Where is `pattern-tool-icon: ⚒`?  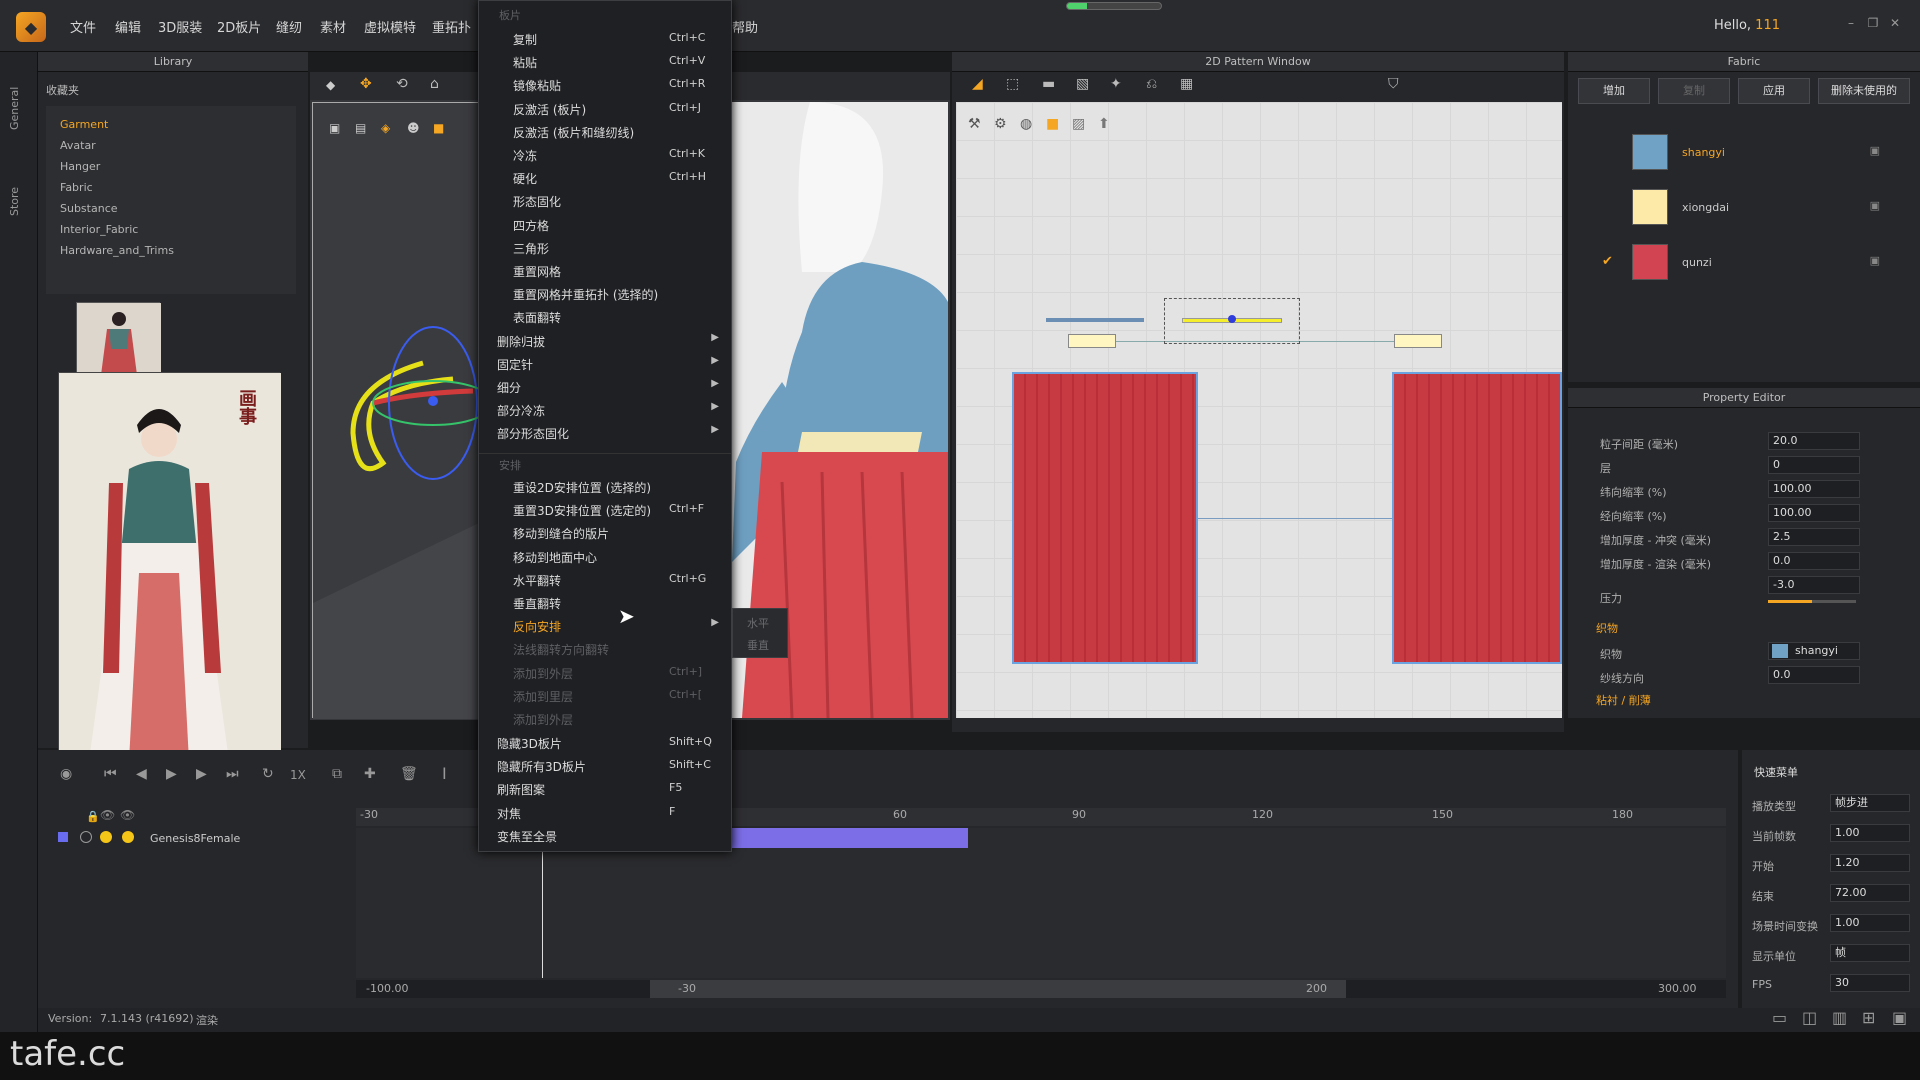 pattern-tool-icon: ⚒ is located at coordinates (974, 124).